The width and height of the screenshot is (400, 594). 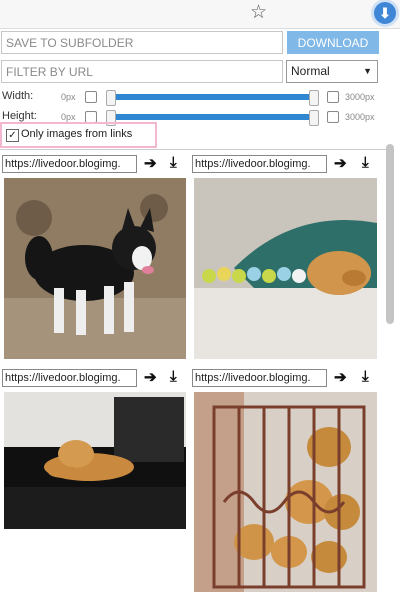 What do you see at coordinates (367, 71) in the screenshot?
I see `chevron-down-icon: ▼` at bounding box center [367, 71].